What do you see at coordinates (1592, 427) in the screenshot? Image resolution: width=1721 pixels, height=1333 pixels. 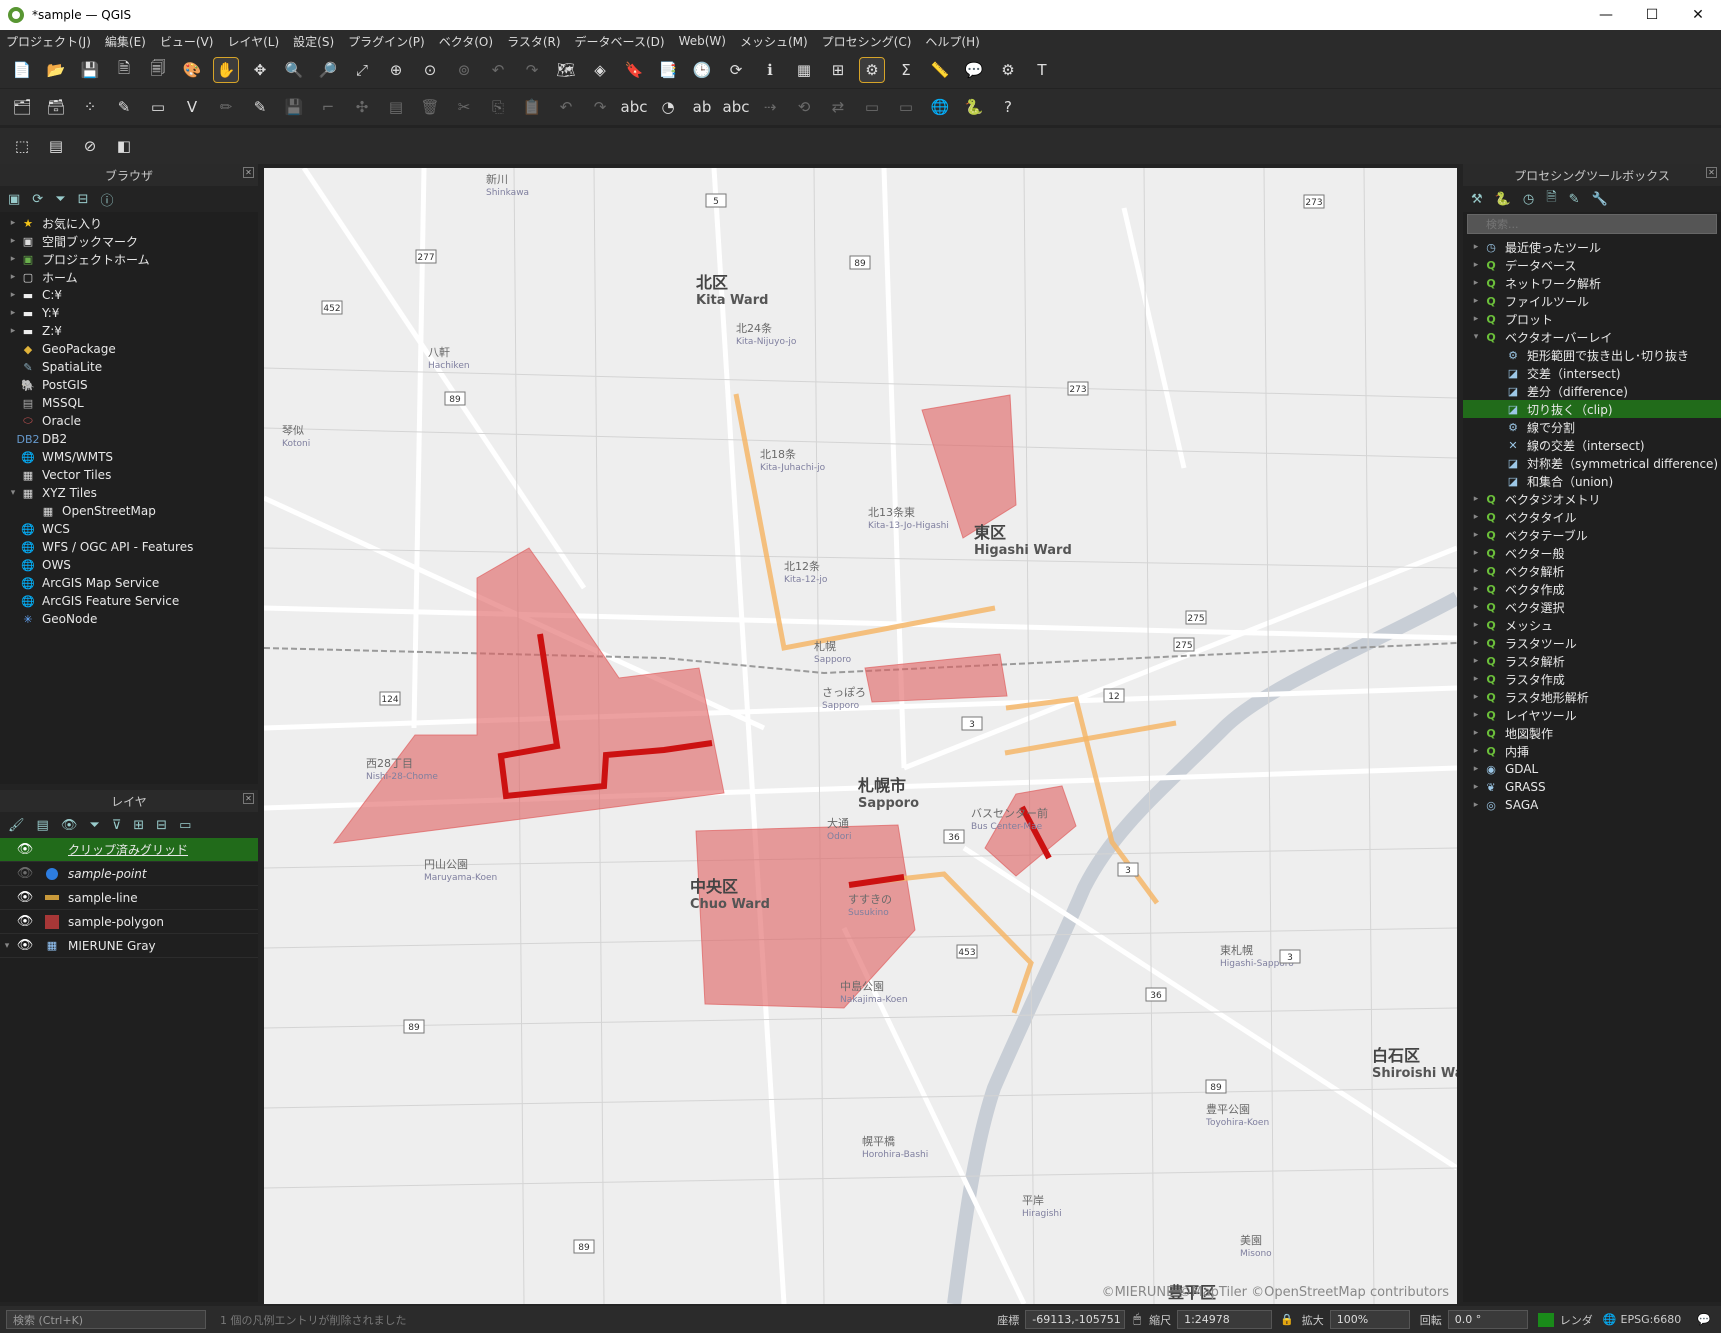 I see `processing-item: ⚙ 線で分割` at bounding box center [1592, 427].